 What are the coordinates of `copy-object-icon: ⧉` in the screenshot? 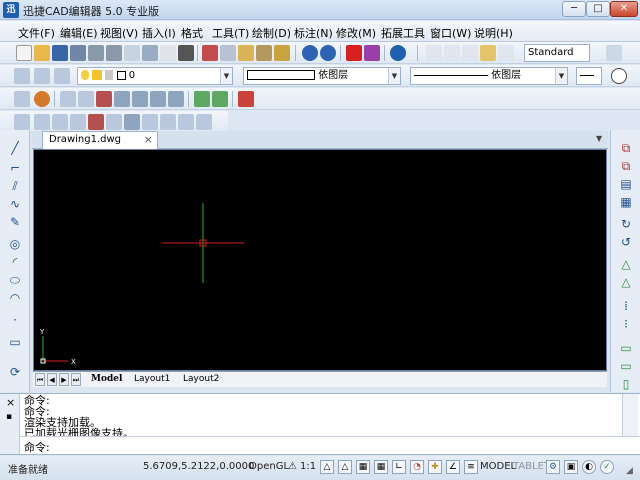 It's located at (626, 148).